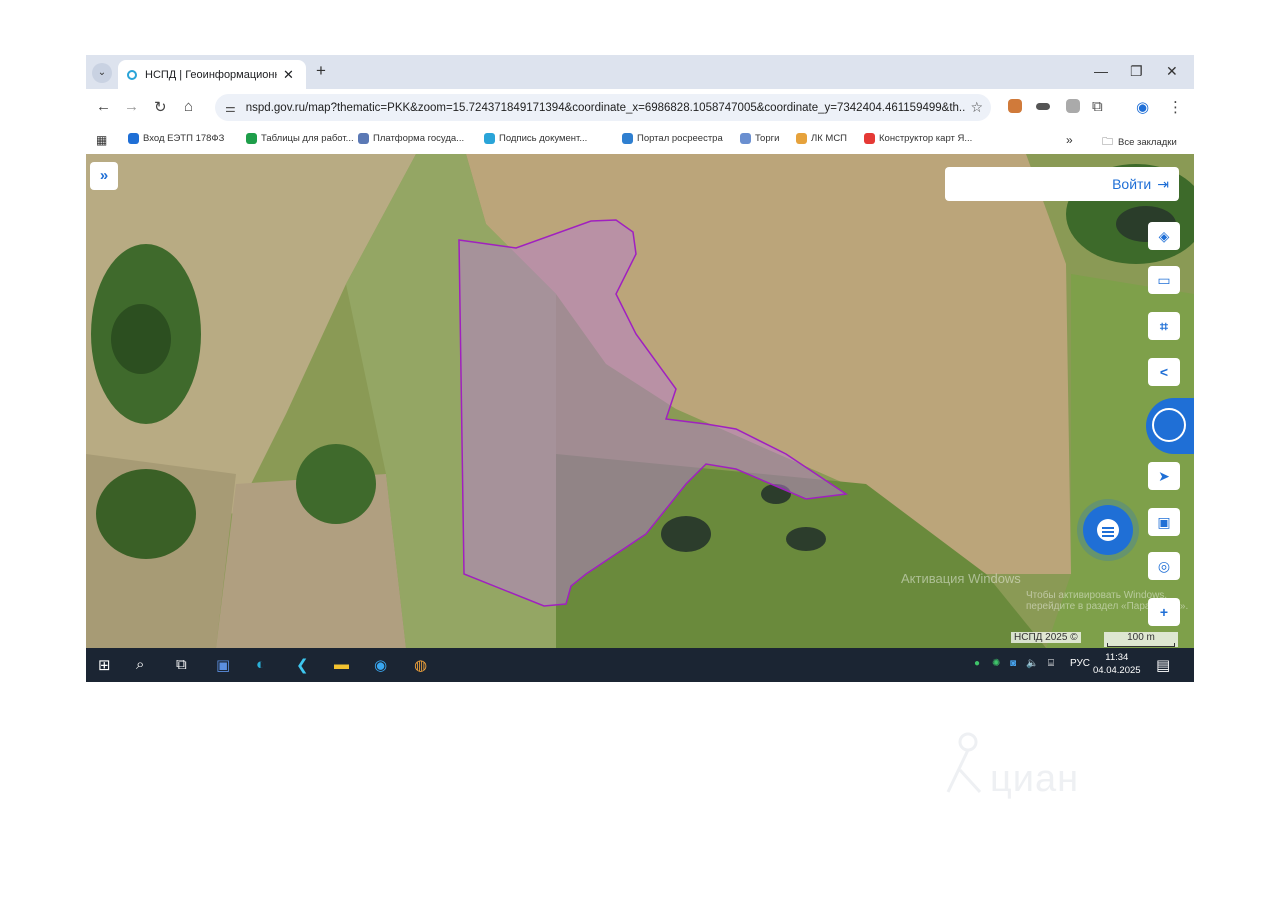  I want to click on menu-icon: ⋮, so click(1175, 107).